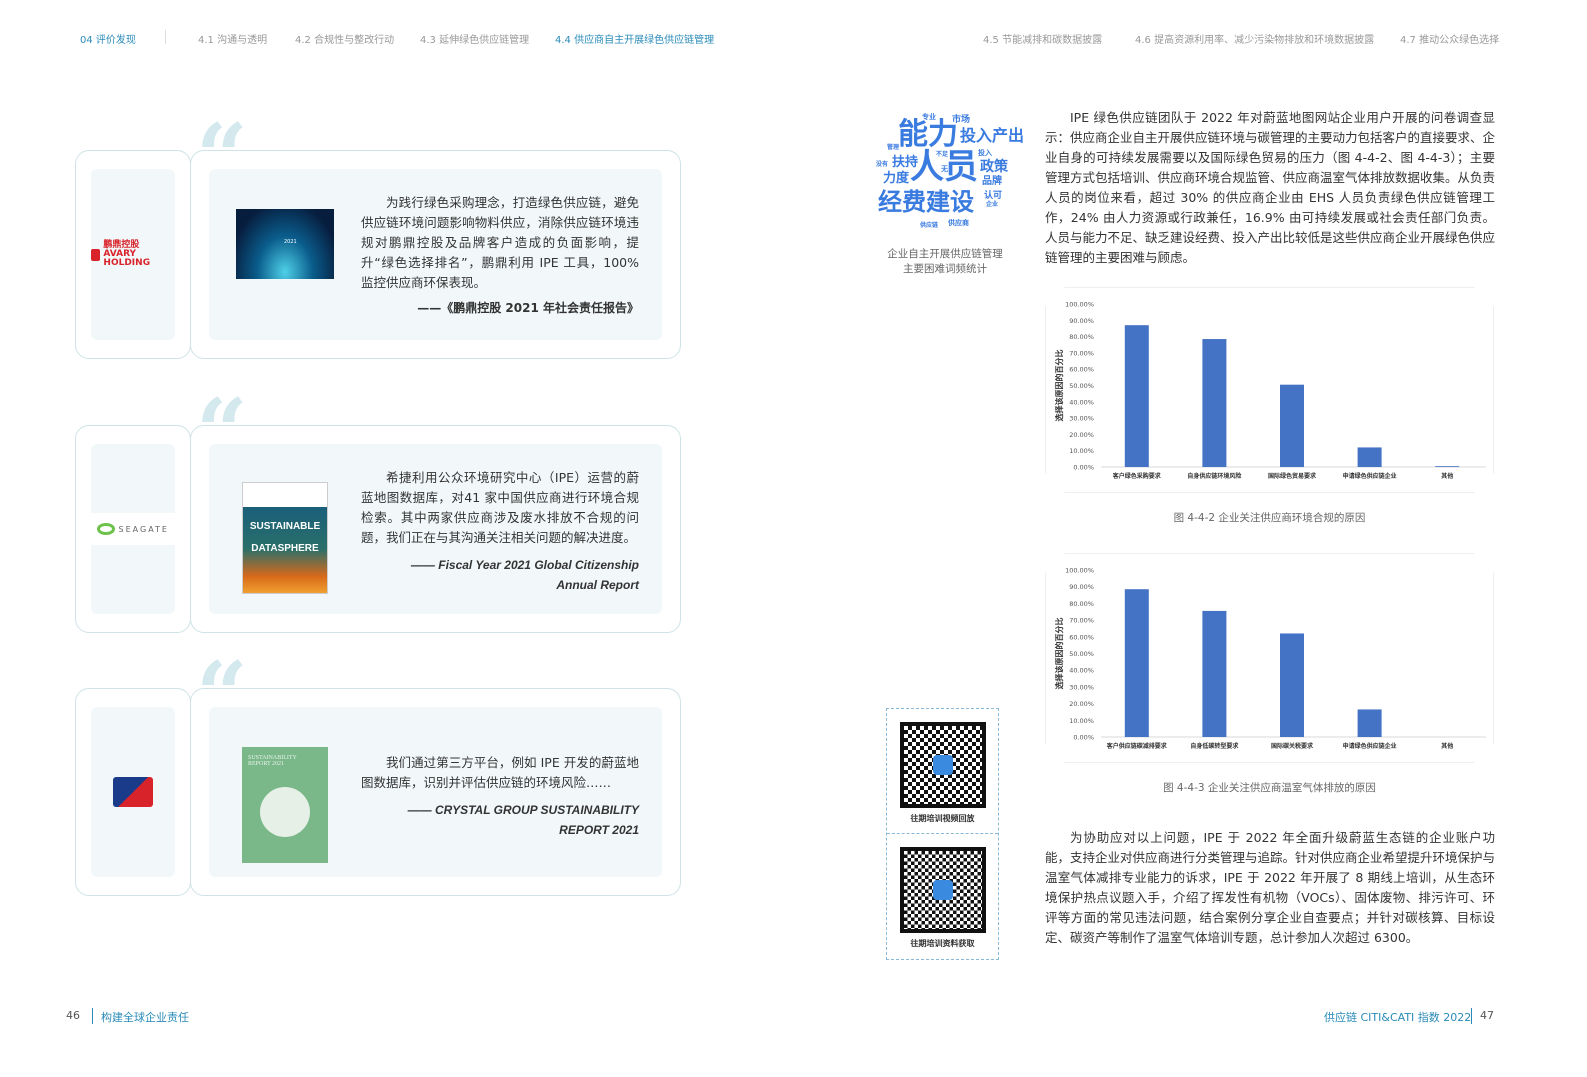 The width and height of the screenshot is (1587, 1077). I want to click on qr-label-materials: 往期培训资料获取, so click(942, 943).